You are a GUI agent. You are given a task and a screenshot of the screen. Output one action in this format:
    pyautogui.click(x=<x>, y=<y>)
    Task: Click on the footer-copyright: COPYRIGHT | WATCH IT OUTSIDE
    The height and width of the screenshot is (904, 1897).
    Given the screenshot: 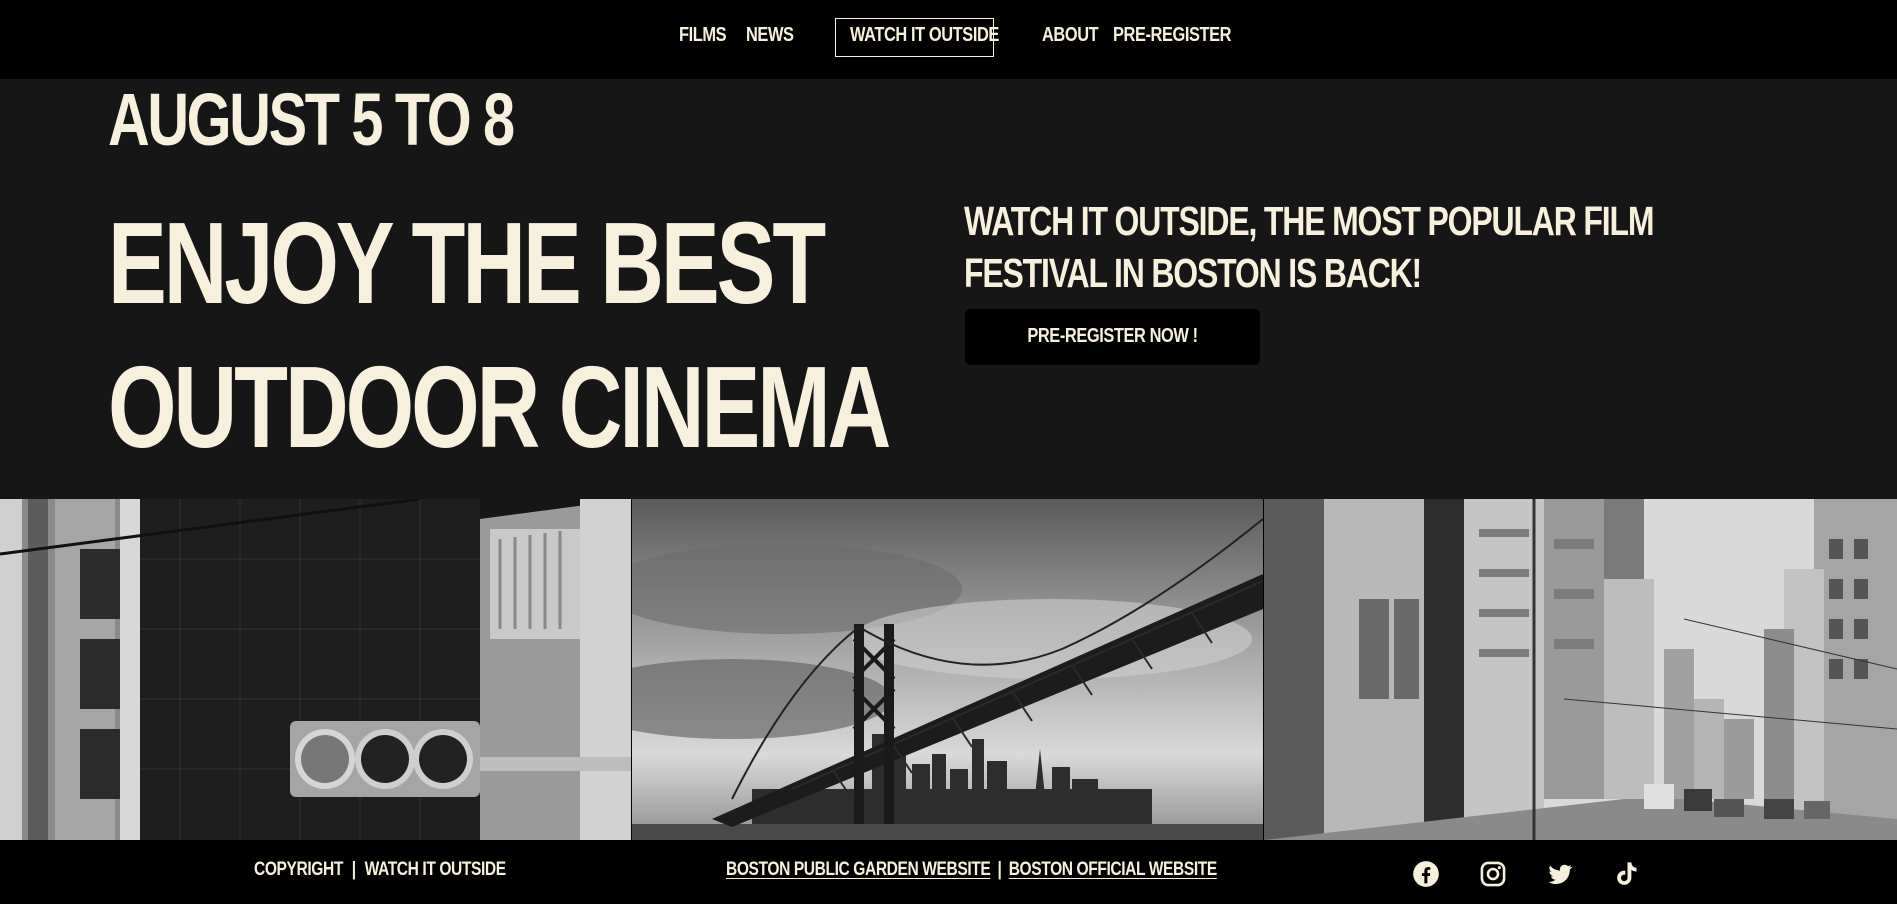 What is the action you would take?
    pyautogui.click(x=380, y=870)
    